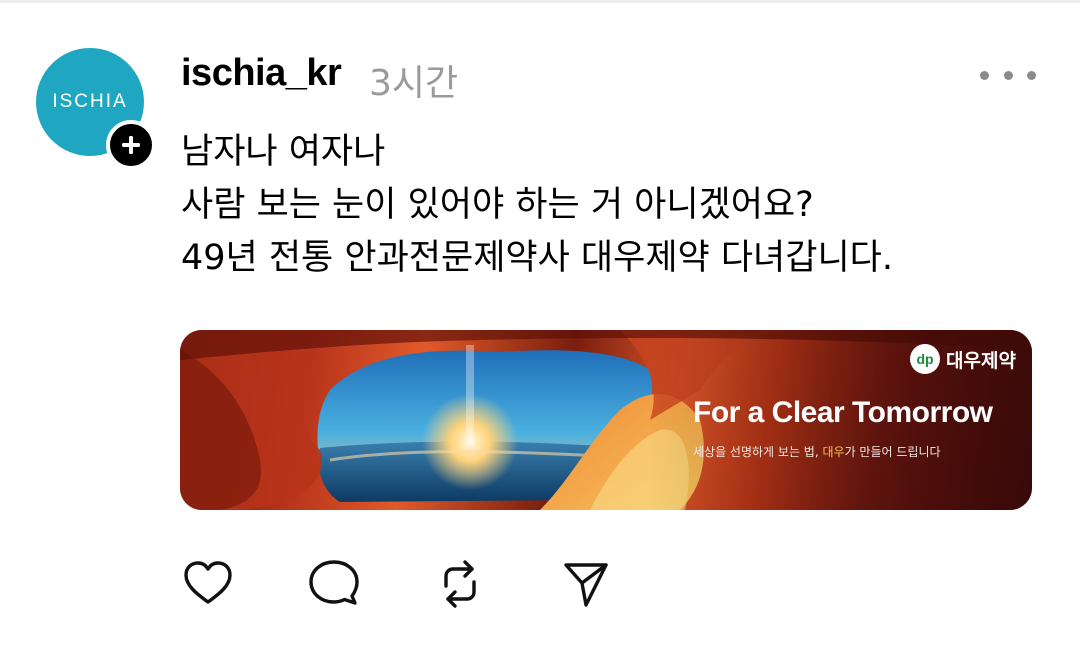 The image size is (1080, 650). What do you see at coordinates (90, 101) in the screenshot?
I see `avatar-logo-text: ISCHIA` at bounding box center [90, 101].